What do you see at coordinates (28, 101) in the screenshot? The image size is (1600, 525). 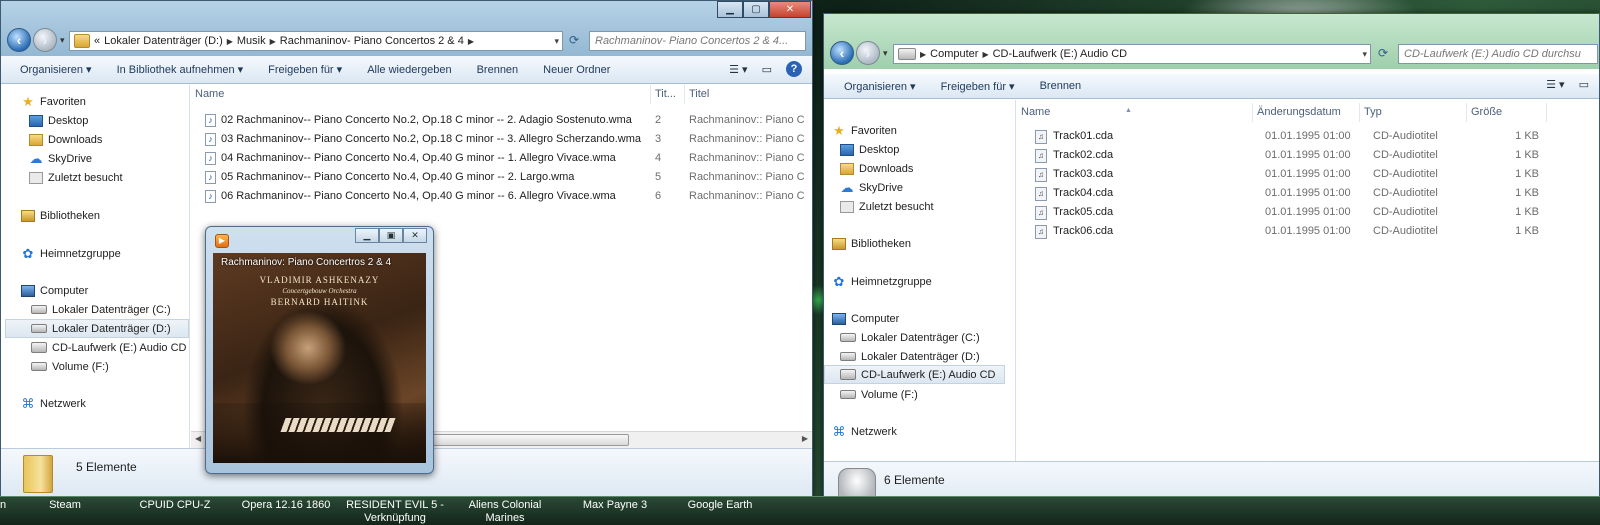 I see `star-icon: ★` at bounding box center [28, 101].